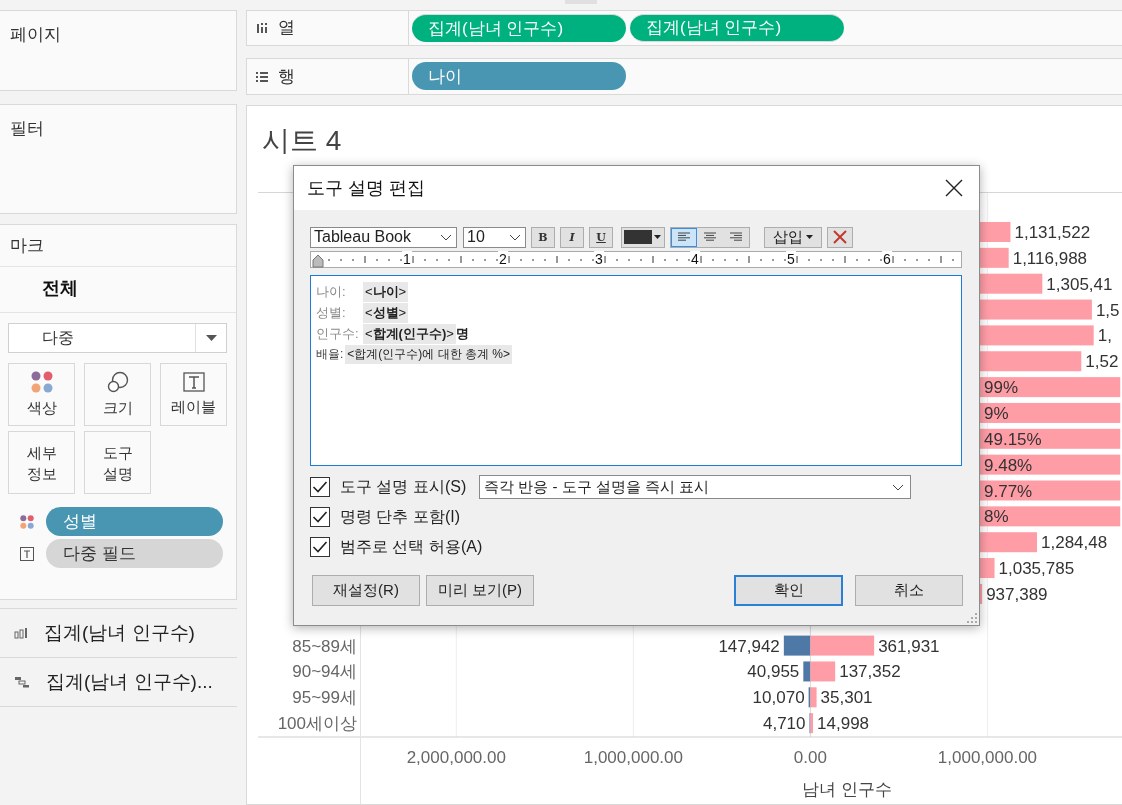 Image resolution: width=1122 pixels, height=805 pixels. I want to click on filters-title: 필터, so click(27, 128).